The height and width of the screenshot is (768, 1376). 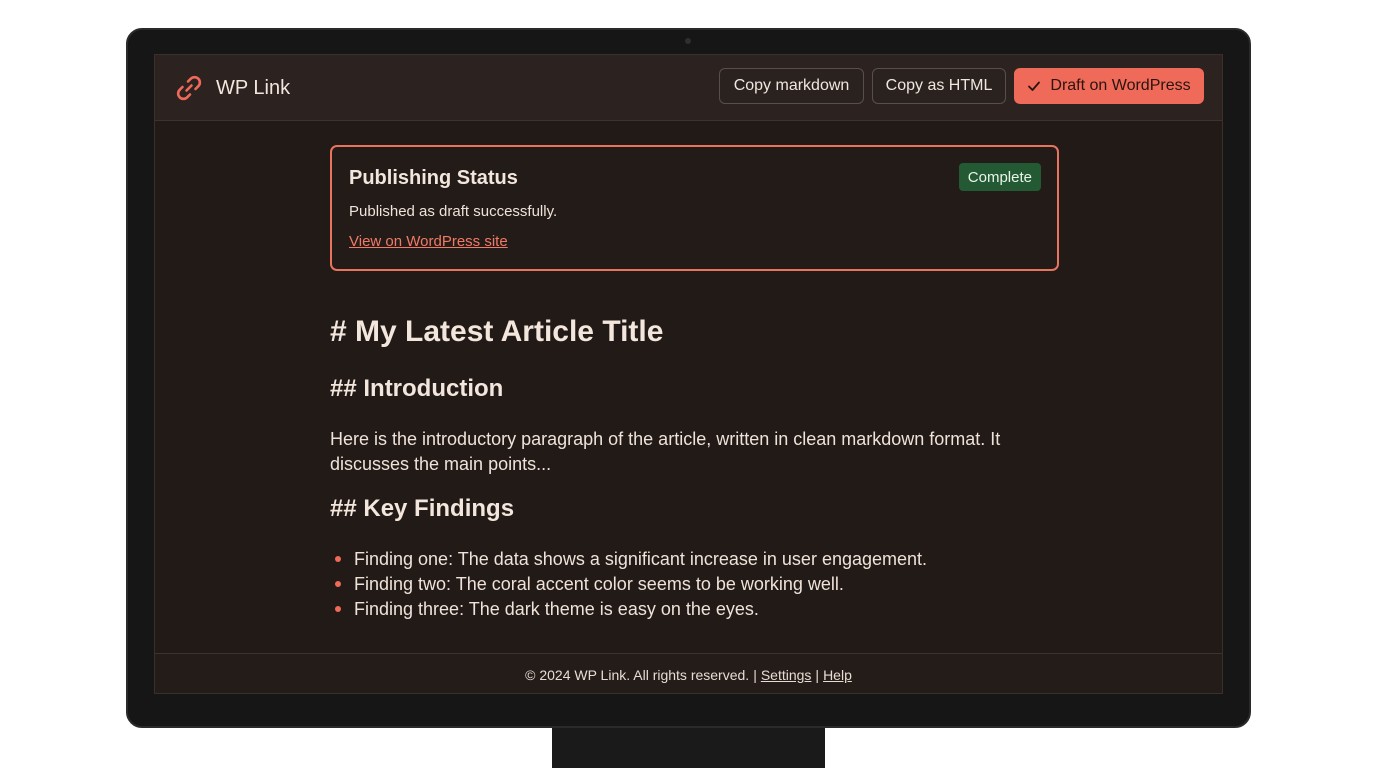 What do you see at coordinates (1034, 86) in the screenshot?
I see `check-icon` at bounding box center [1034, 86].